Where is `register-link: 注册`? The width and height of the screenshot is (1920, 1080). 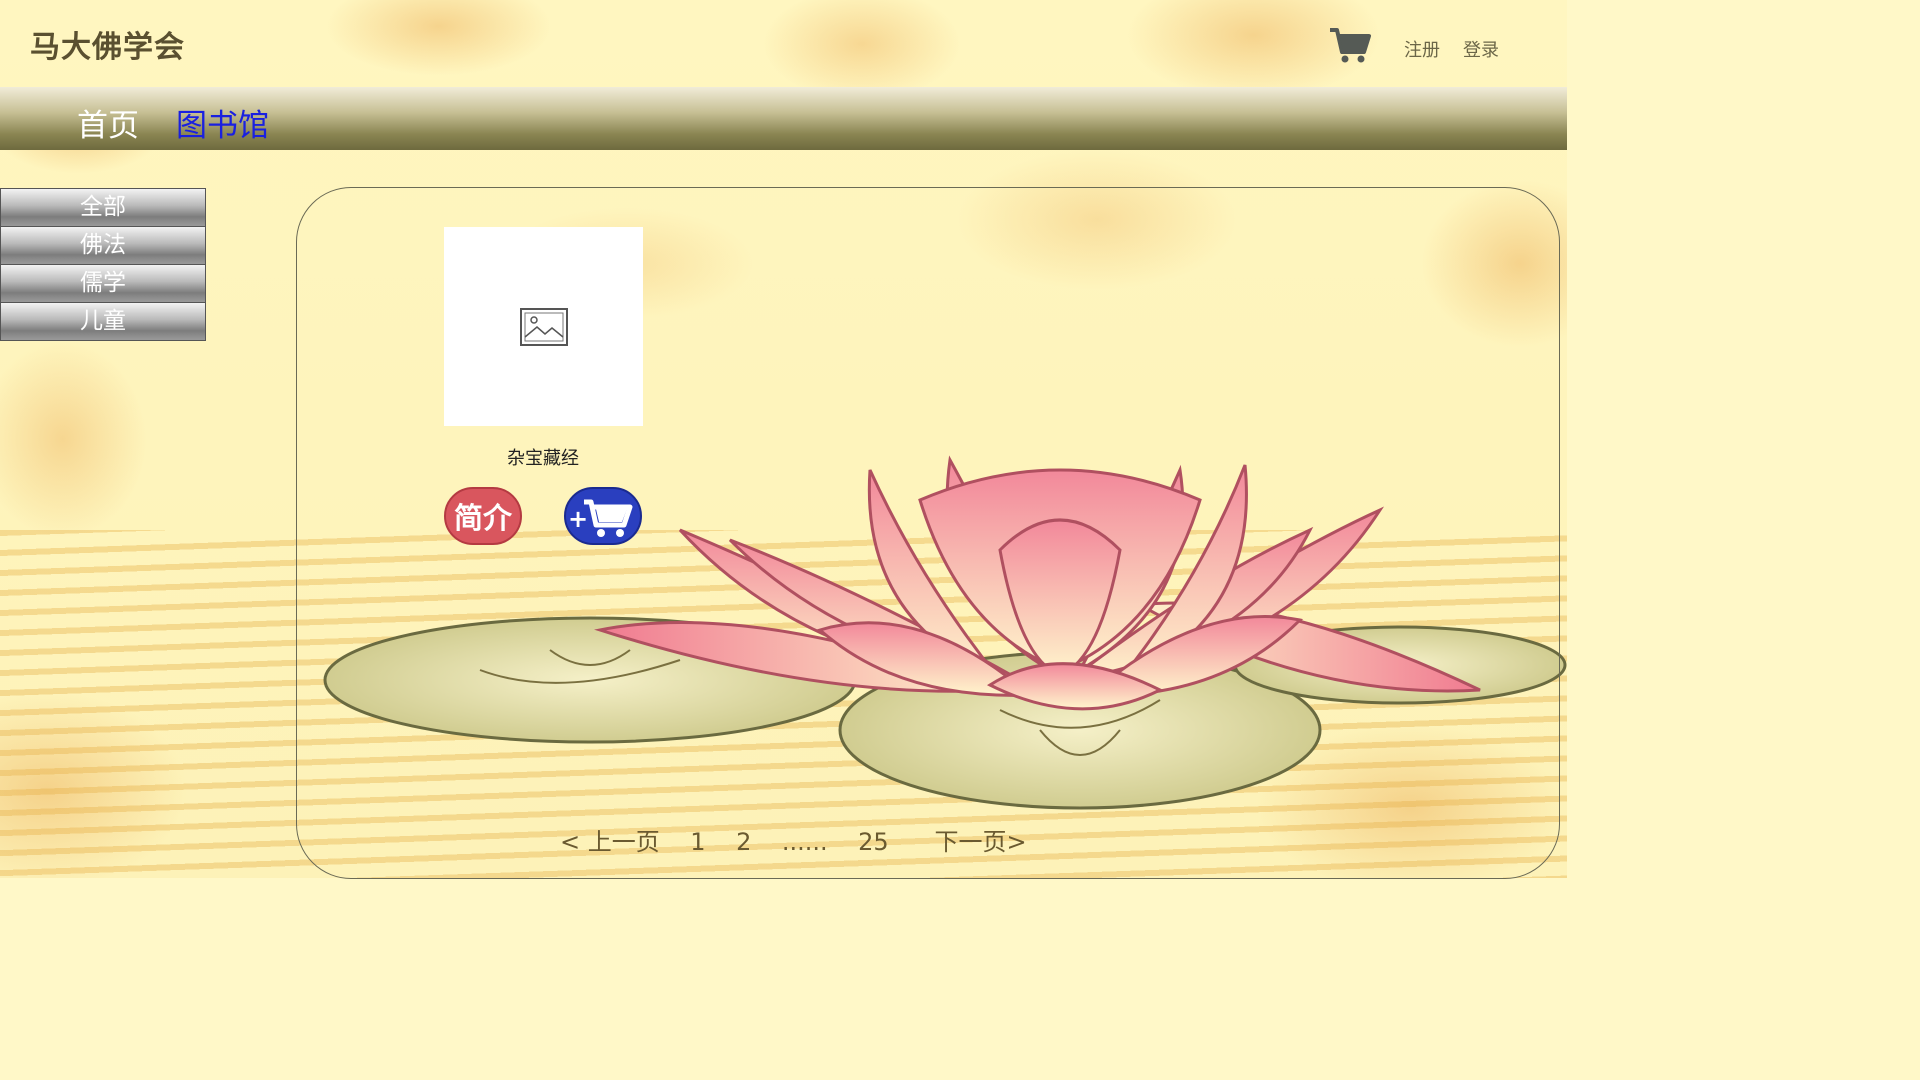
register-link: 注册 is located at coordinates (1422, 49).